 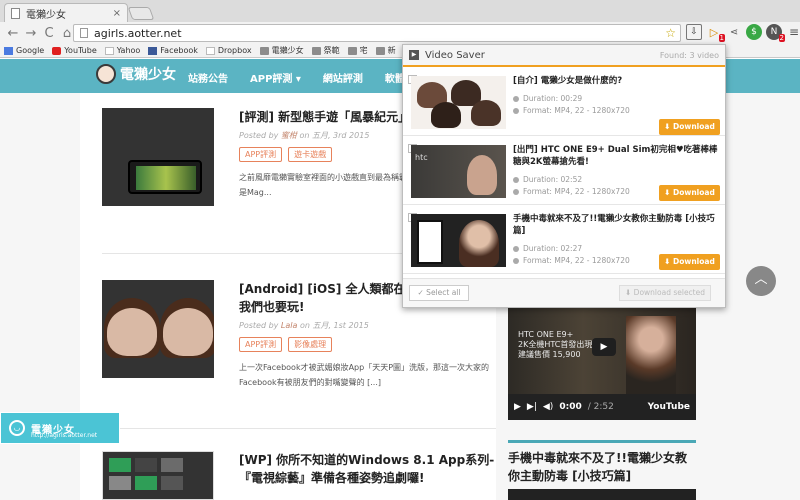 I want to click on site-logo: 電獺少女, so click(x=136, y=74).